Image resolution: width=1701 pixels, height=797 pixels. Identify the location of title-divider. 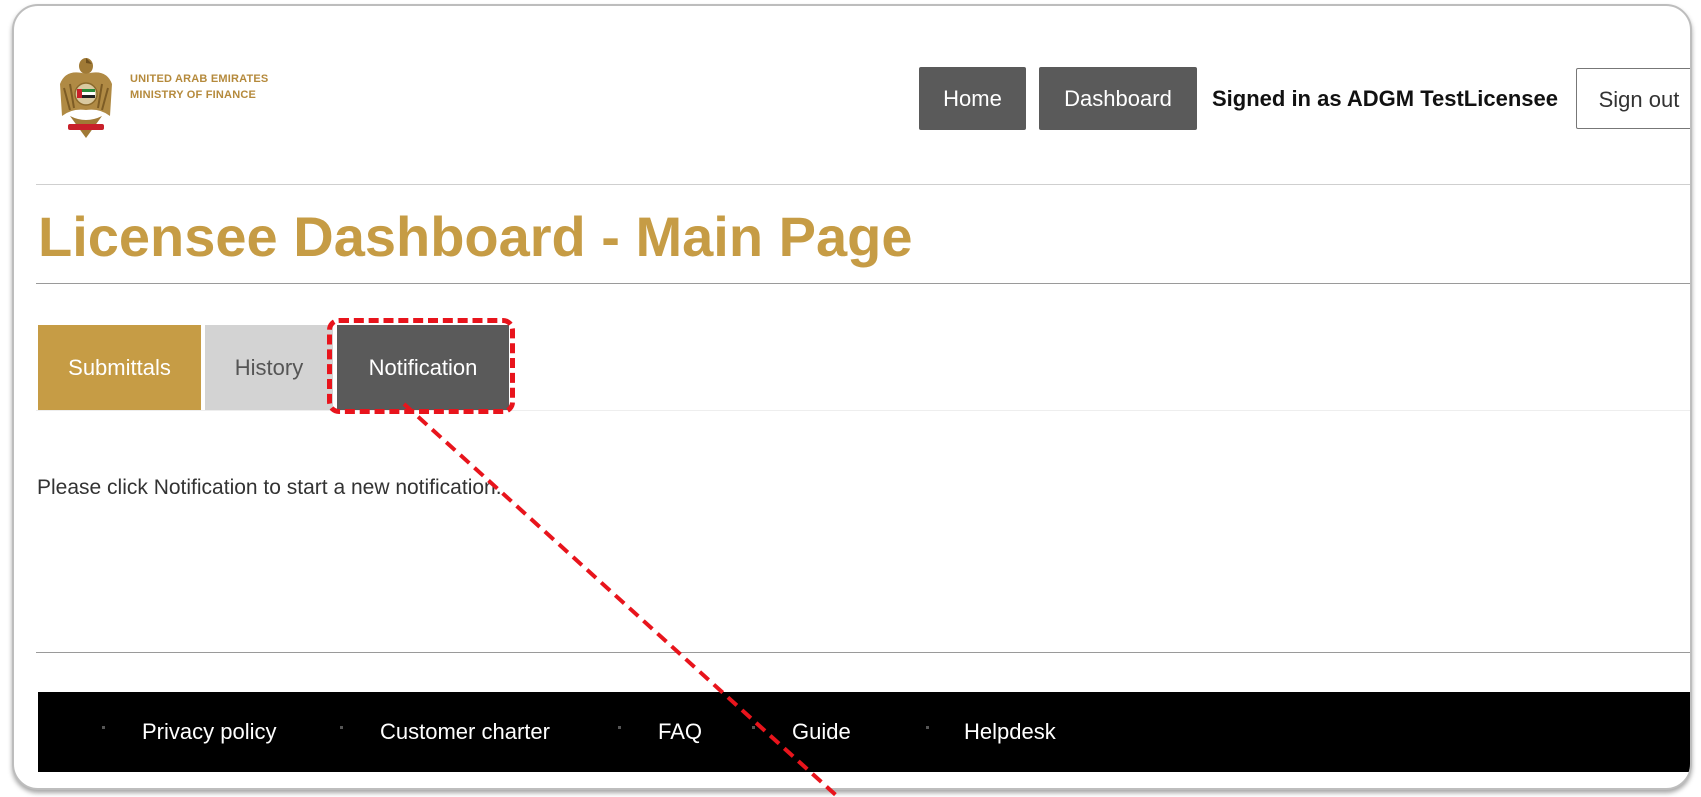
(863, 283).